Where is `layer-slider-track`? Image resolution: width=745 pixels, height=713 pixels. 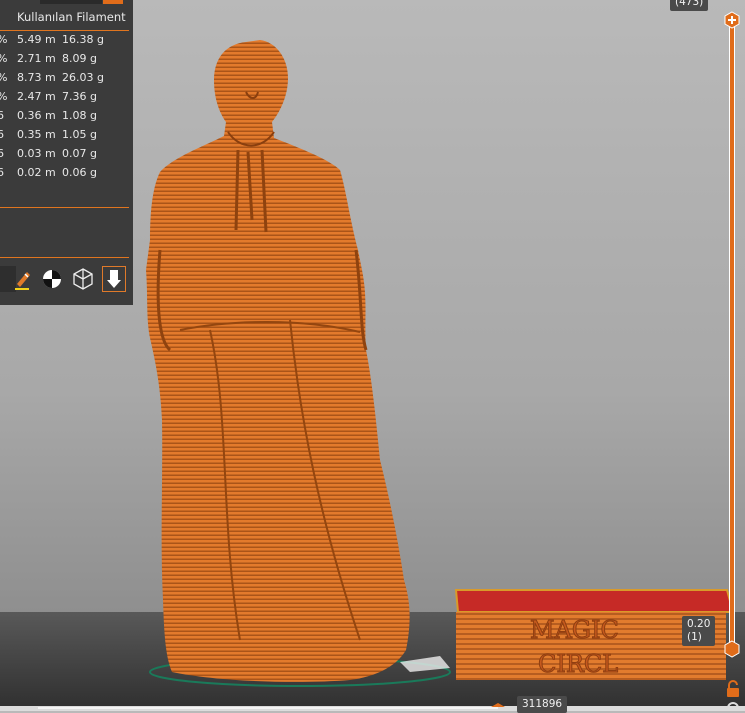
layer-slider-track is located at coordinates (732, 335).